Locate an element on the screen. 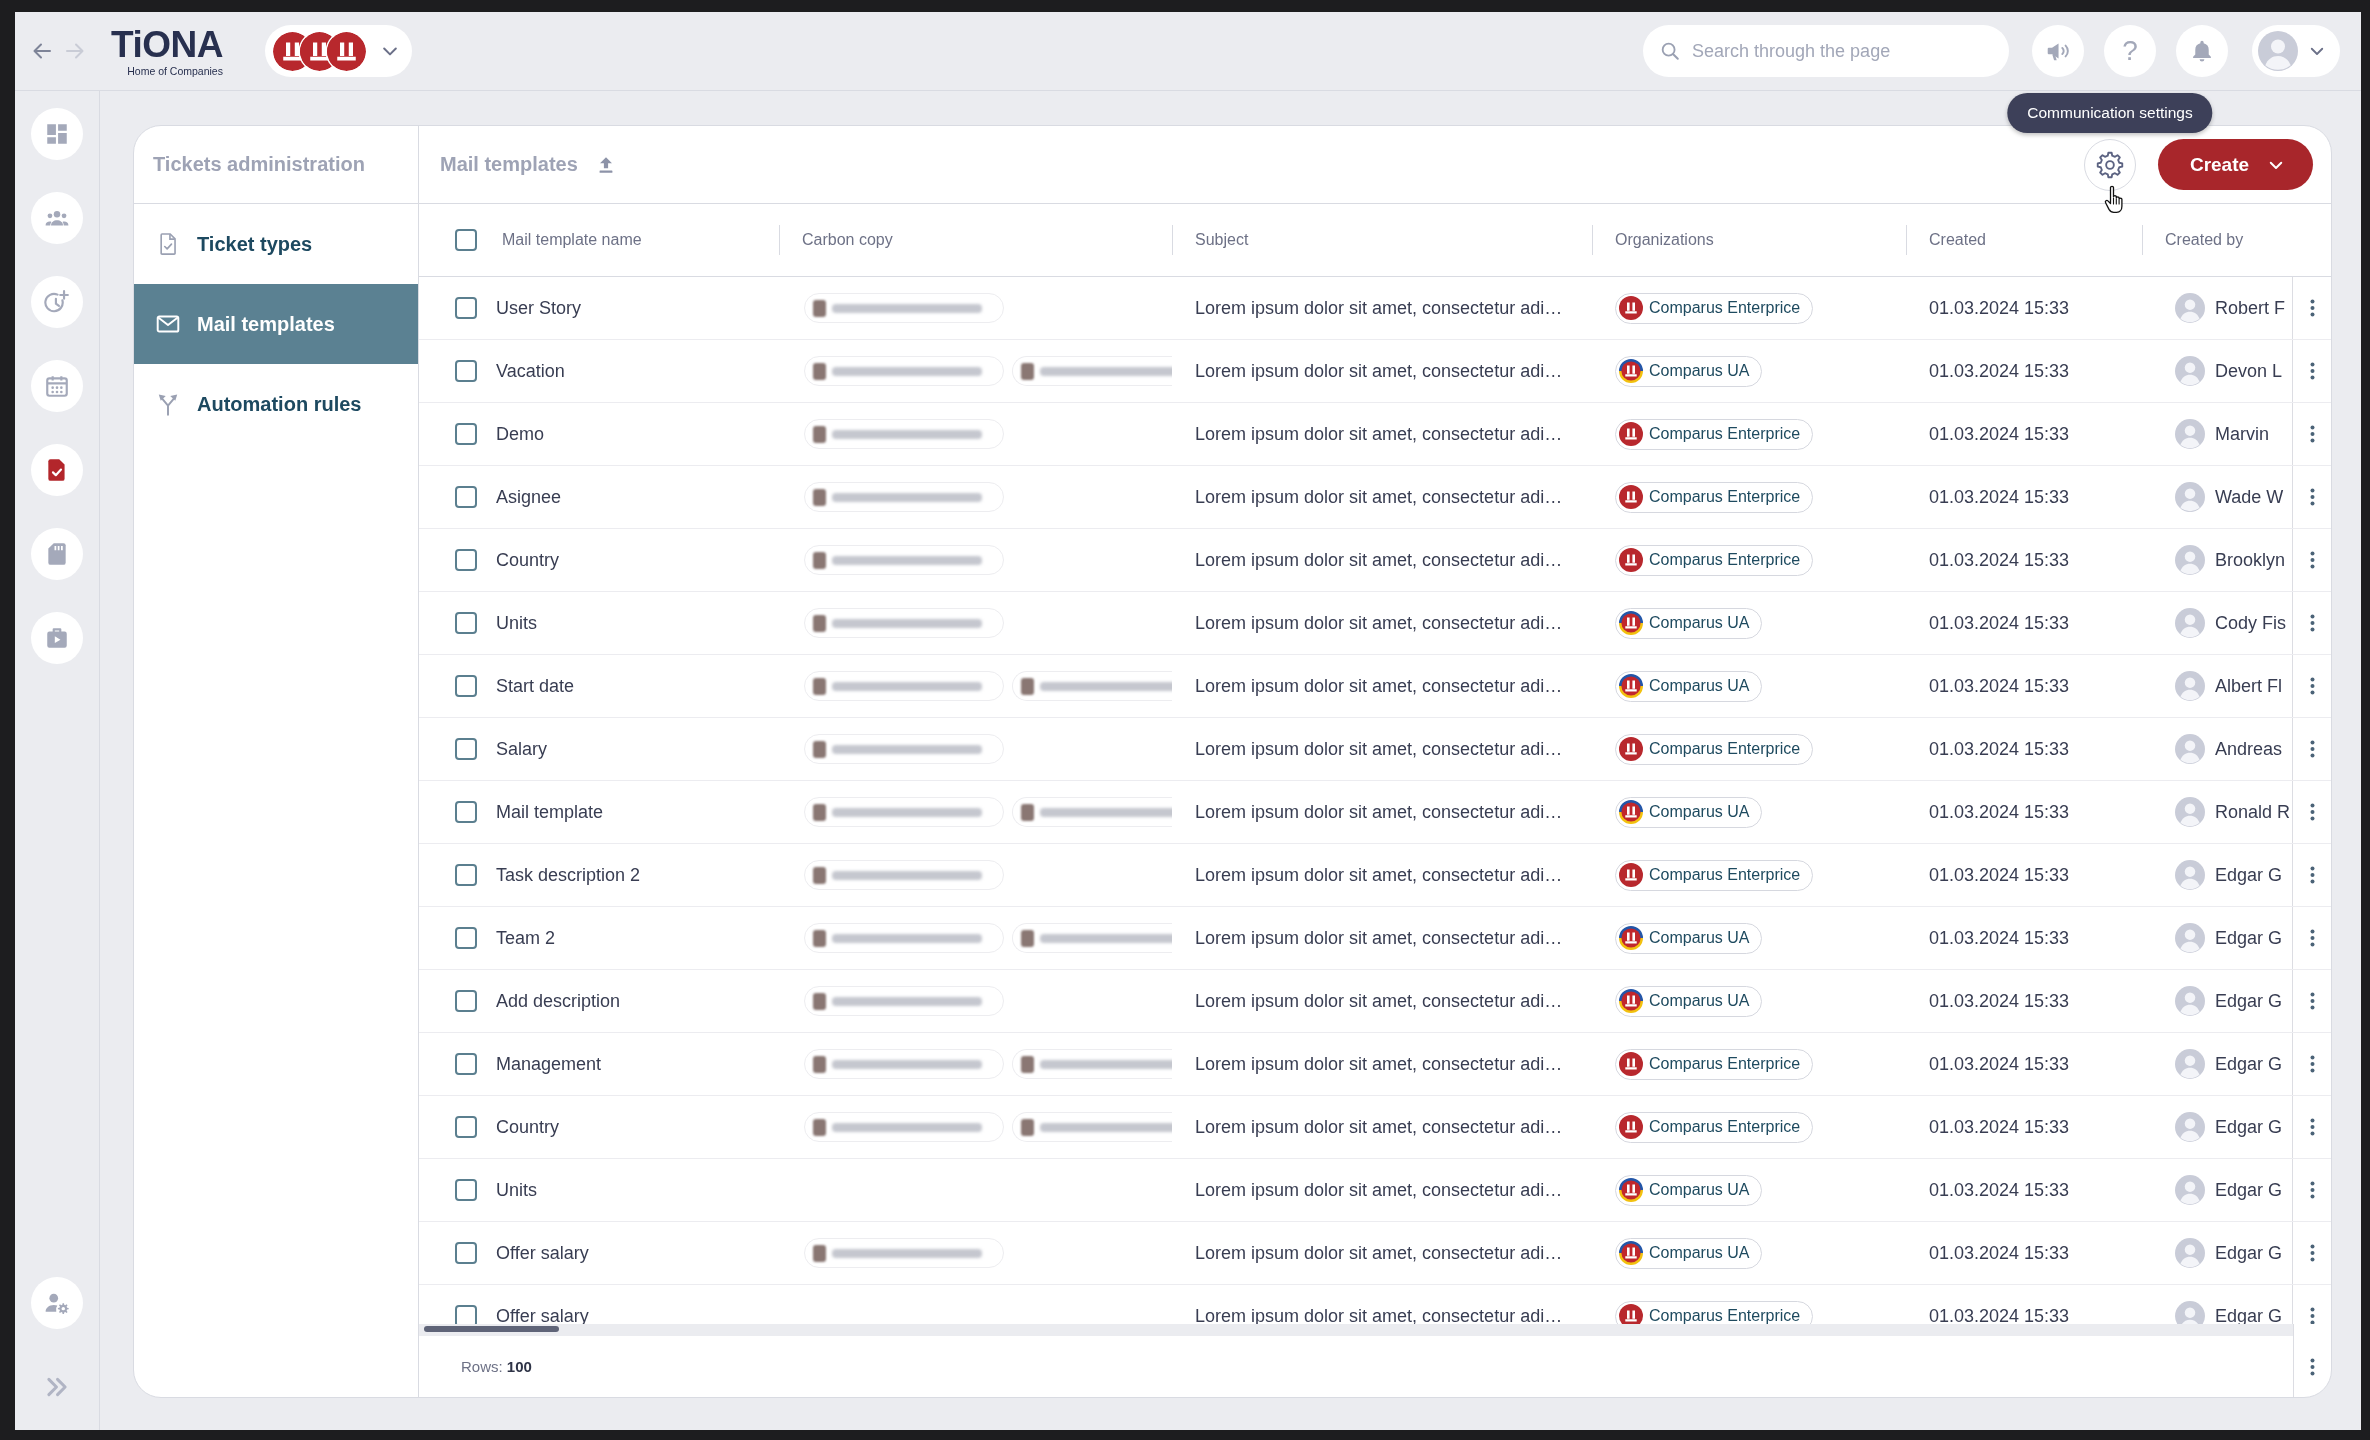 This screenshot has width=2370, height=1440. creator-name: Robert F is located at coordinates (2250, 308).